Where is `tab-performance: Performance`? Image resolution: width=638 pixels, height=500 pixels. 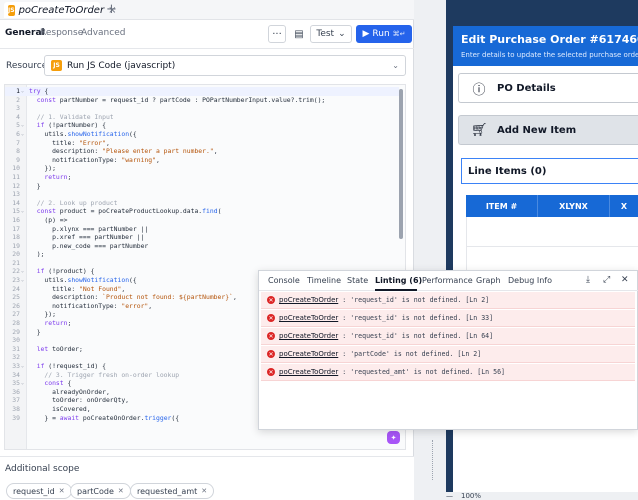 tab-performance: Performance is located at coordinates (447, 280).